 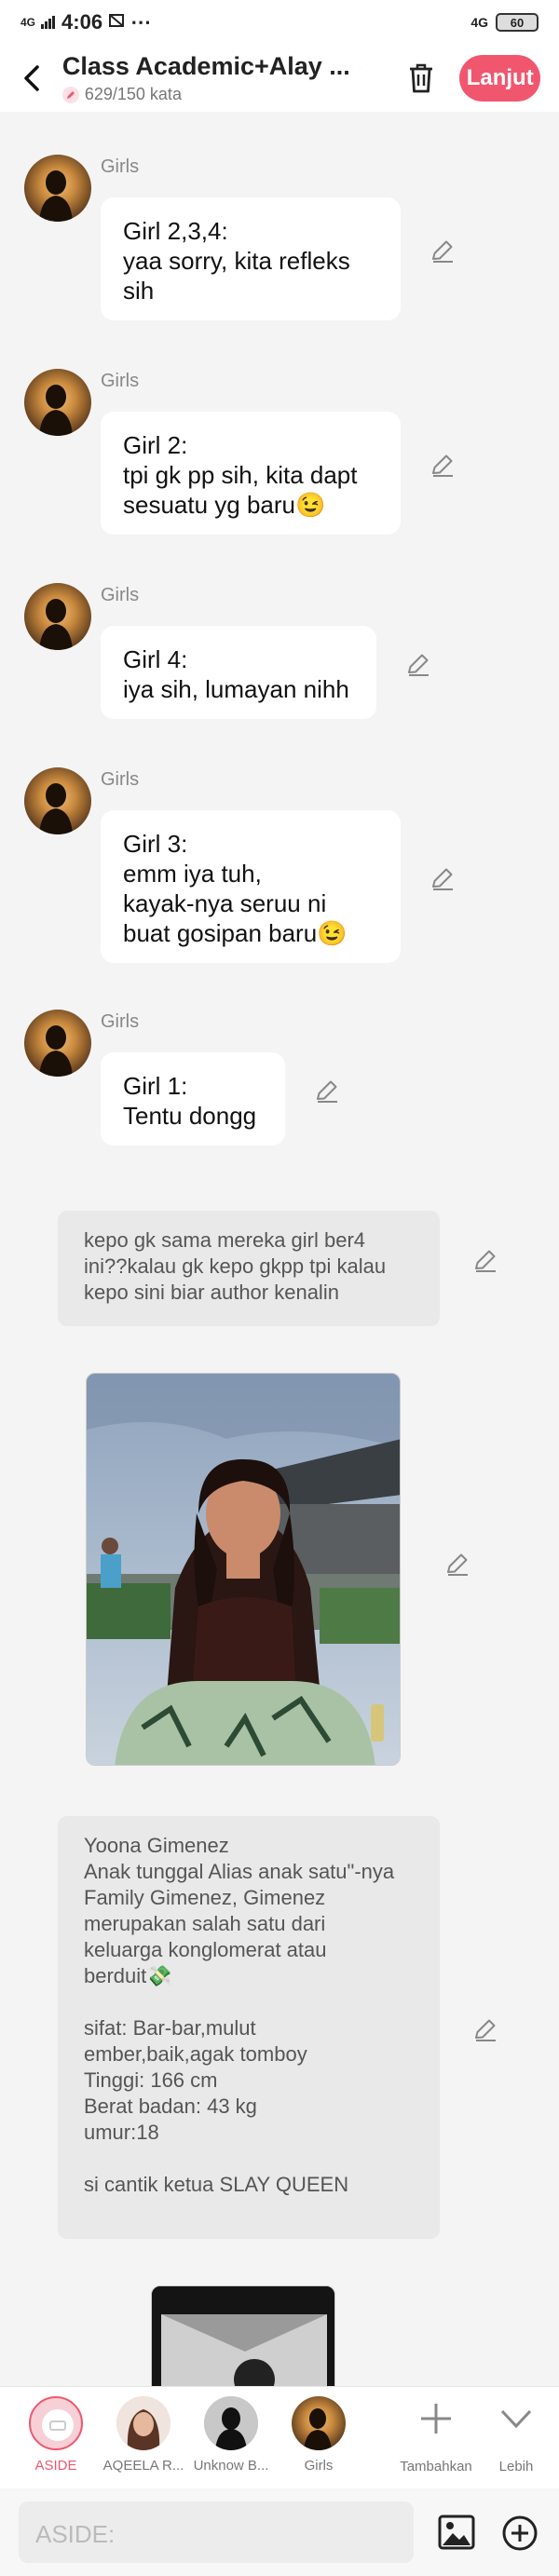 I want to click on character-label: ASIDE, so click(x=55, y=2466).